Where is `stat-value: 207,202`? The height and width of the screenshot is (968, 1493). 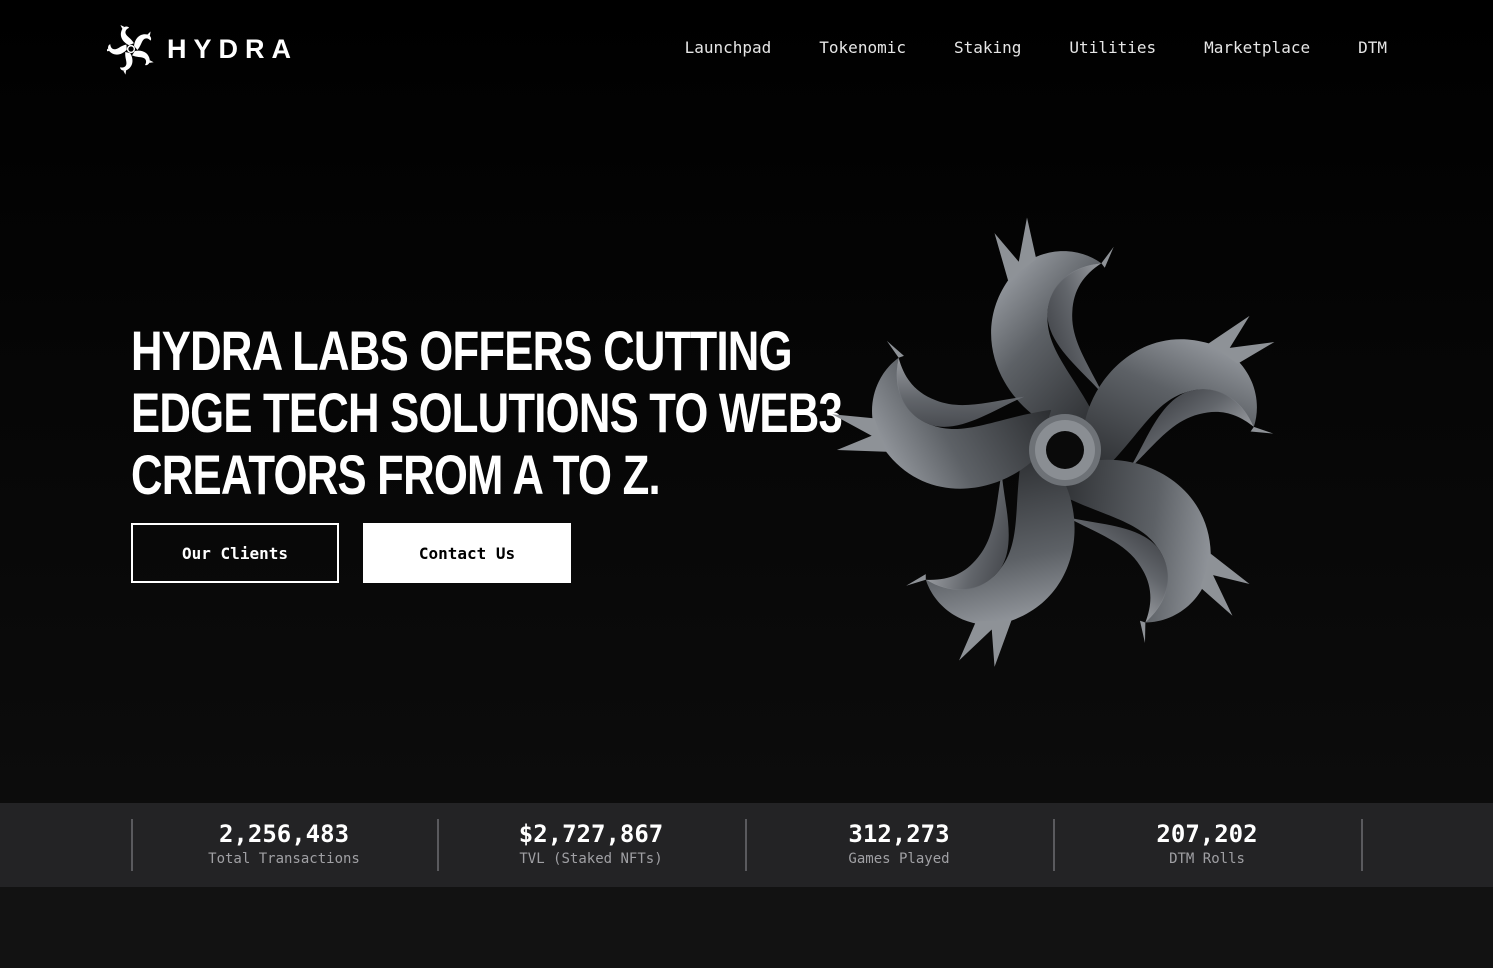 stat-value: 207,202 is located at coordinates (1207, 834).